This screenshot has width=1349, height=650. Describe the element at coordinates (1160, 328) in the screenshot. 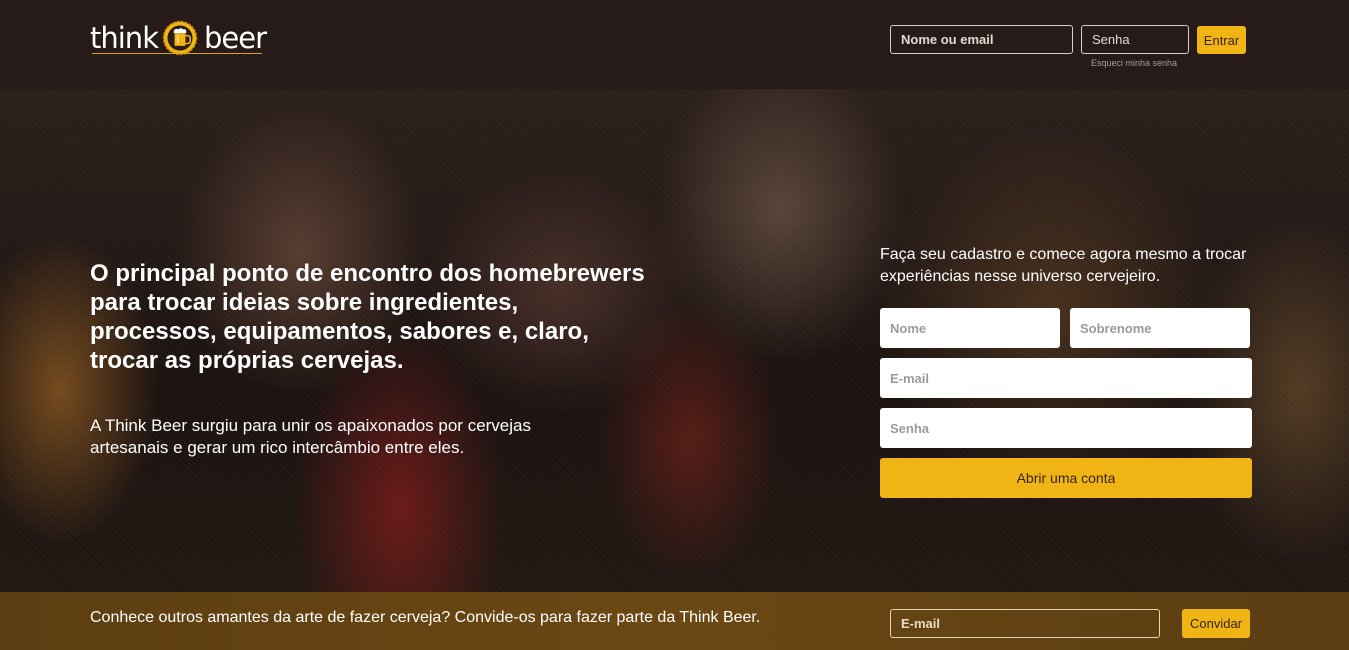

I see `signup-last-name-input` at that location.